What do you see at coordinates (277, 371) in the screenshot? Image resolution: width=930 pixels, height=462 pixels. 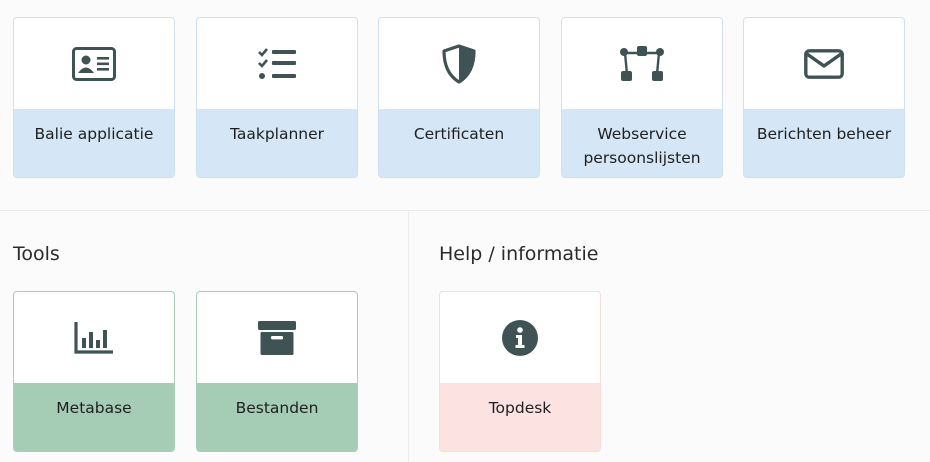 I see `tile-bestanden: Bestanden` at bounding box center [277, 371].